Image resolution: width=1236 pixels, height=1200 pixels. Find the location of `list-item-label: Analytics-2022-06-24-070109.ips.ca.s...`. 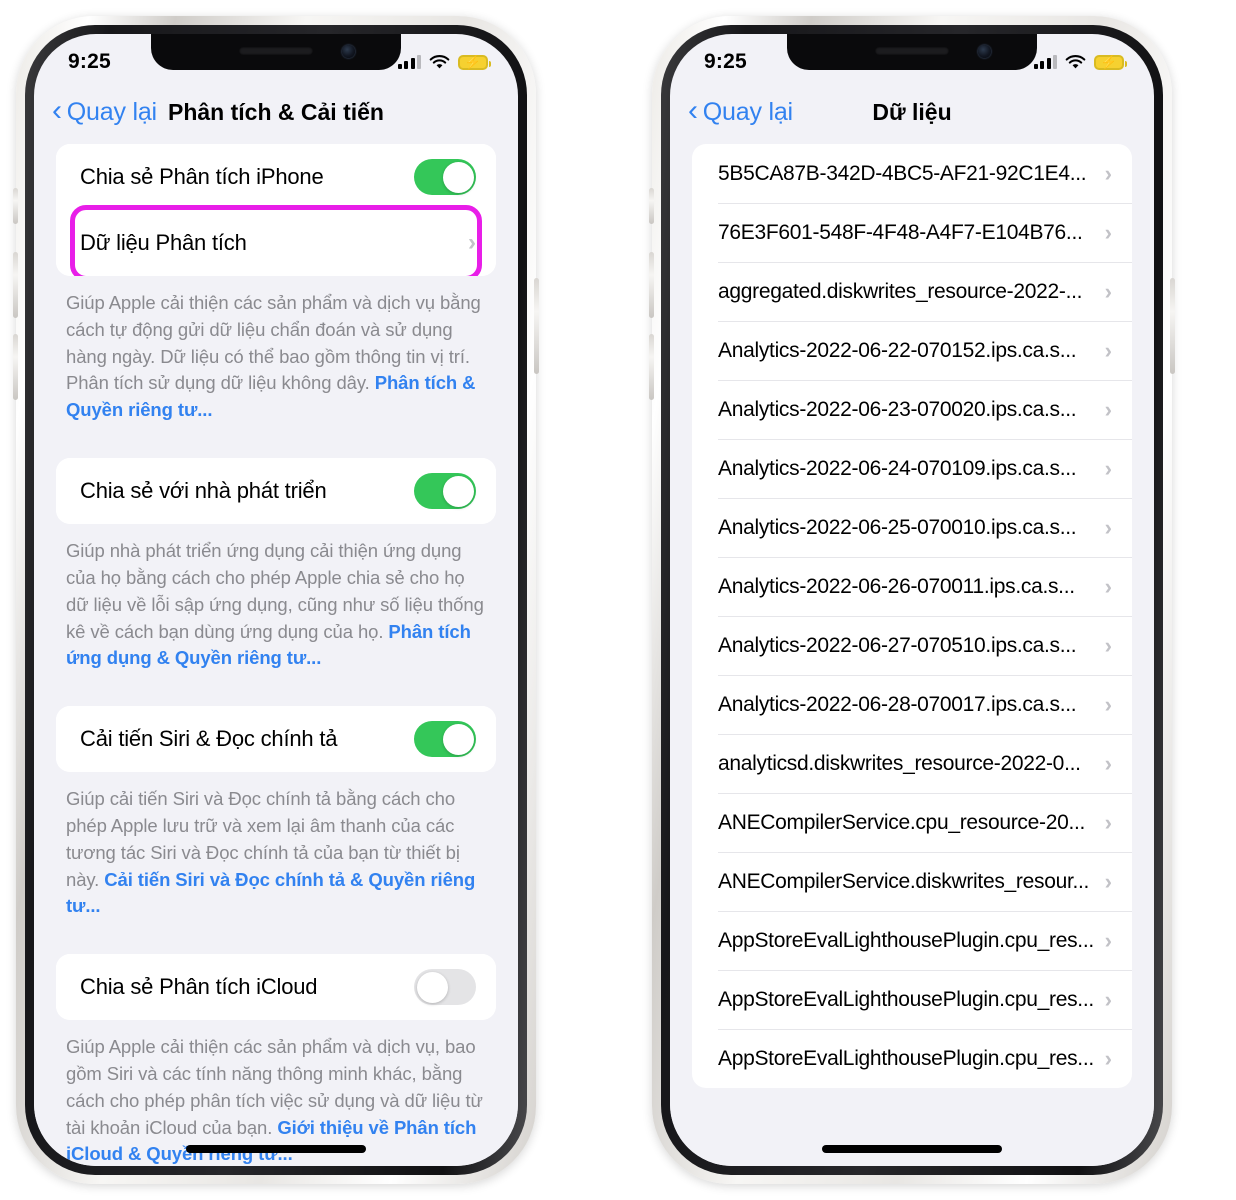

list-item-label: Analytics-2022-06-24-070109.ips.ca.s... is located at coordinates (897, 468).